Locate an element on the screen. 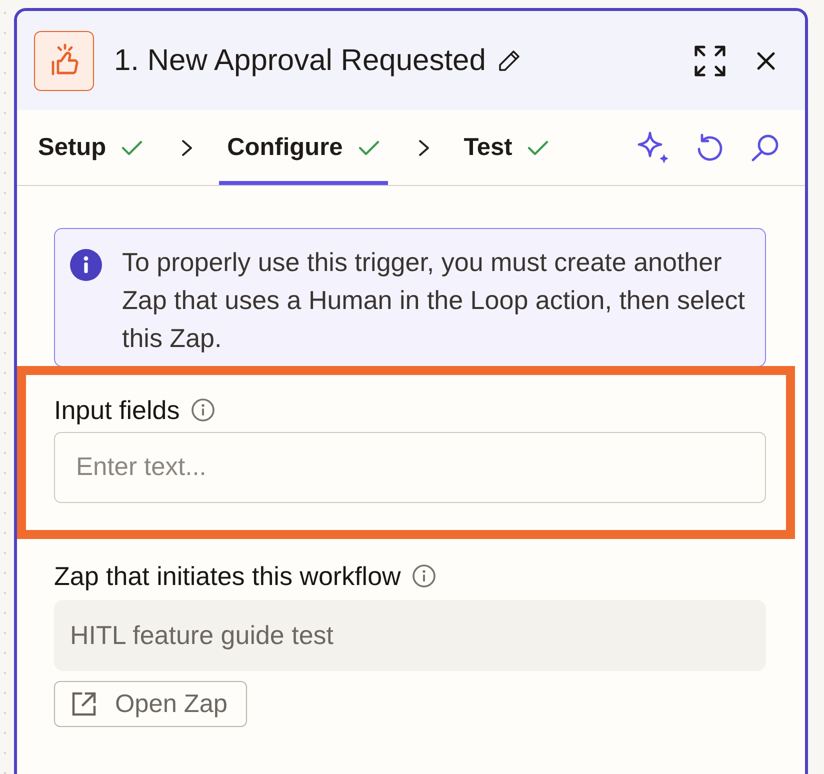 This screenshot has width=824, height=774. step-tab: Test is located at coordinates (507, 147).